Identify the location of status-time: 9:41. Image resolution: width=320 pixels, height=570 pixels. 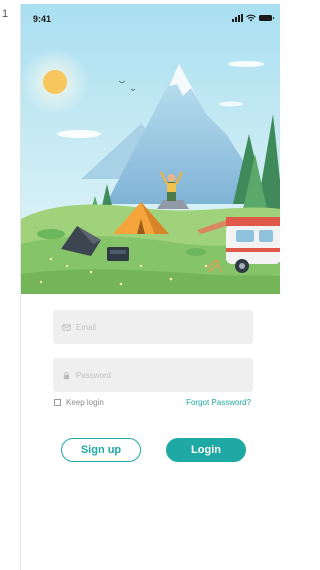
(42, 19).